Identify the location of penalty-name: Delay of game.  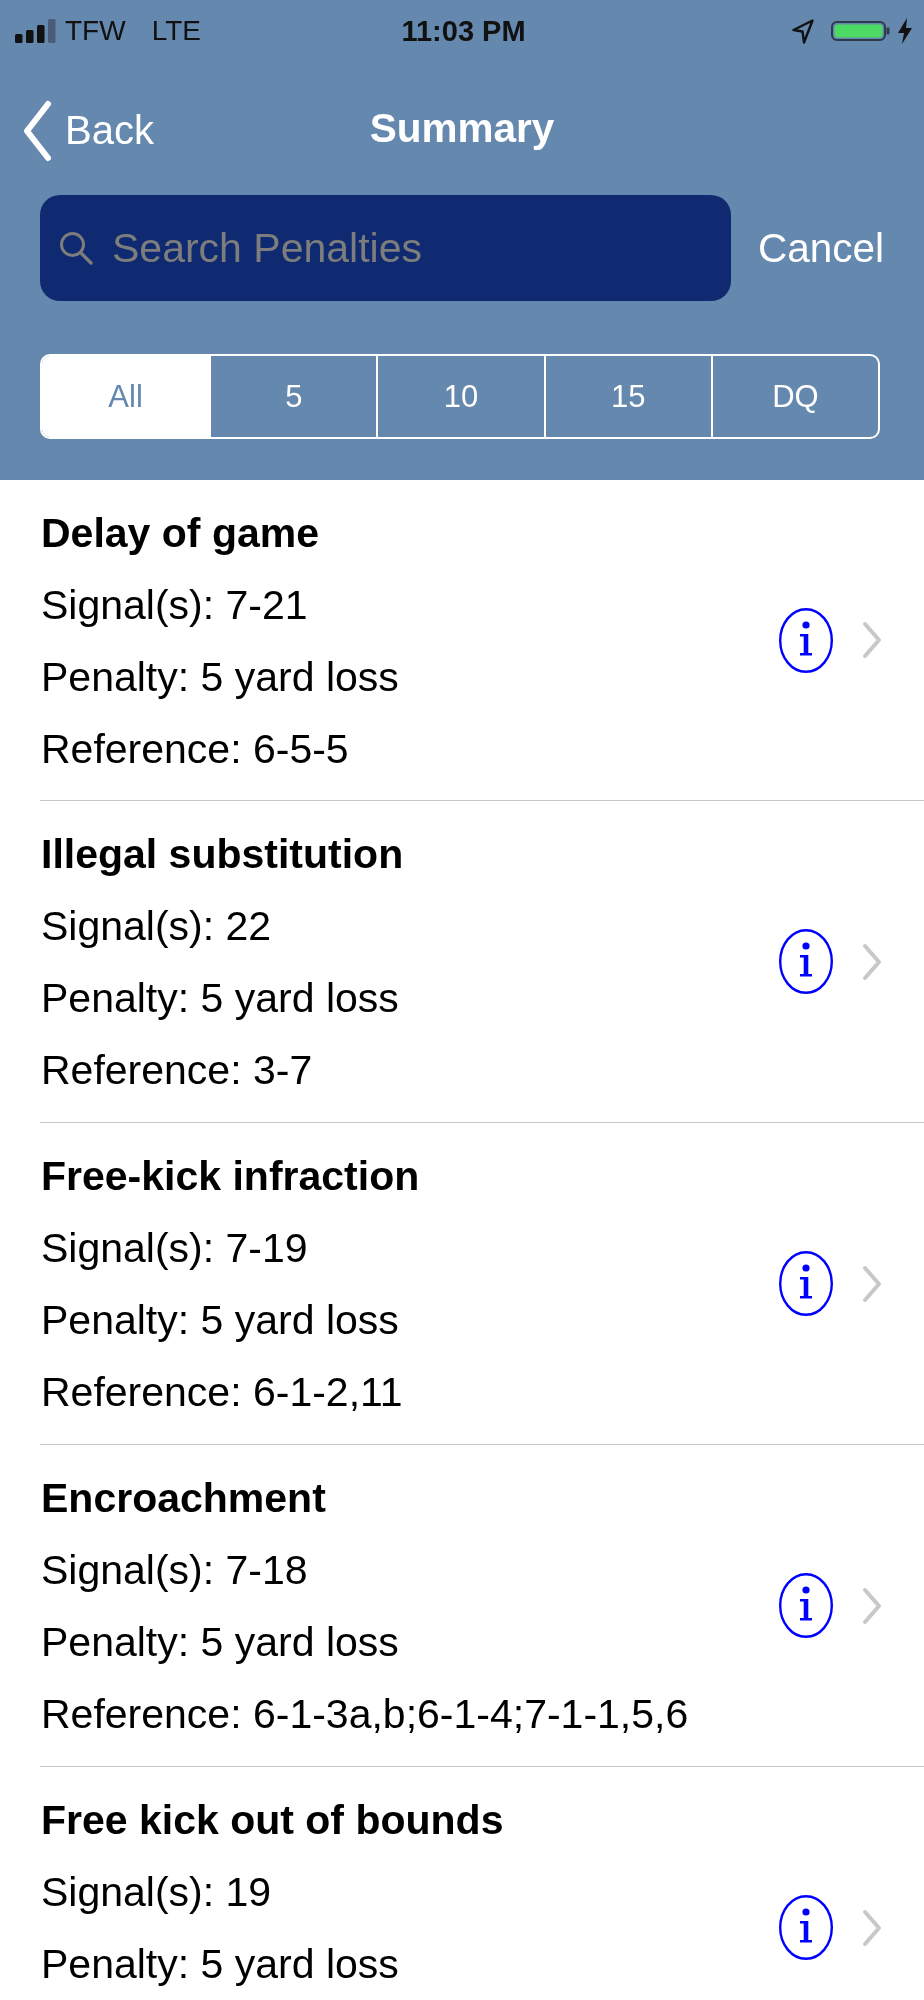
(180, 533).